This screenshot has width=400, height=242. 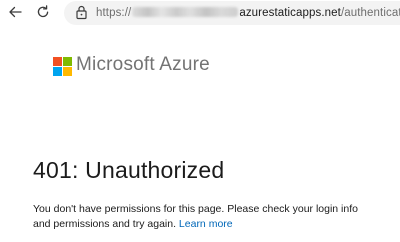 What do you see at coordinates (370, 13) in the screenshot?
I see `url-path: /authenticated/` at bounding box center [370, 13].